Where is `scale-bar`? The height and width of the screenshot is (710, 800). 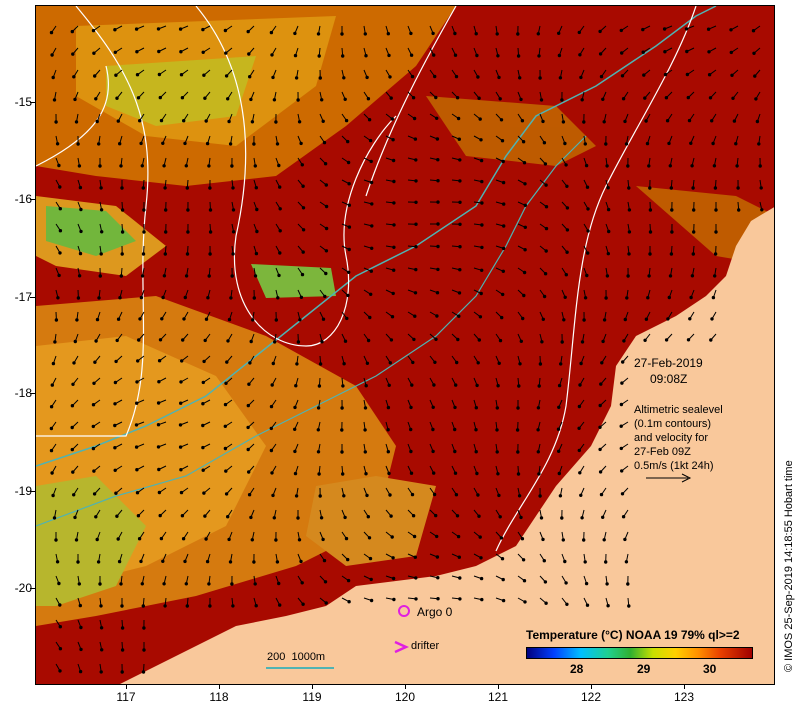 scale-bar is located at coordinates (300, 668).